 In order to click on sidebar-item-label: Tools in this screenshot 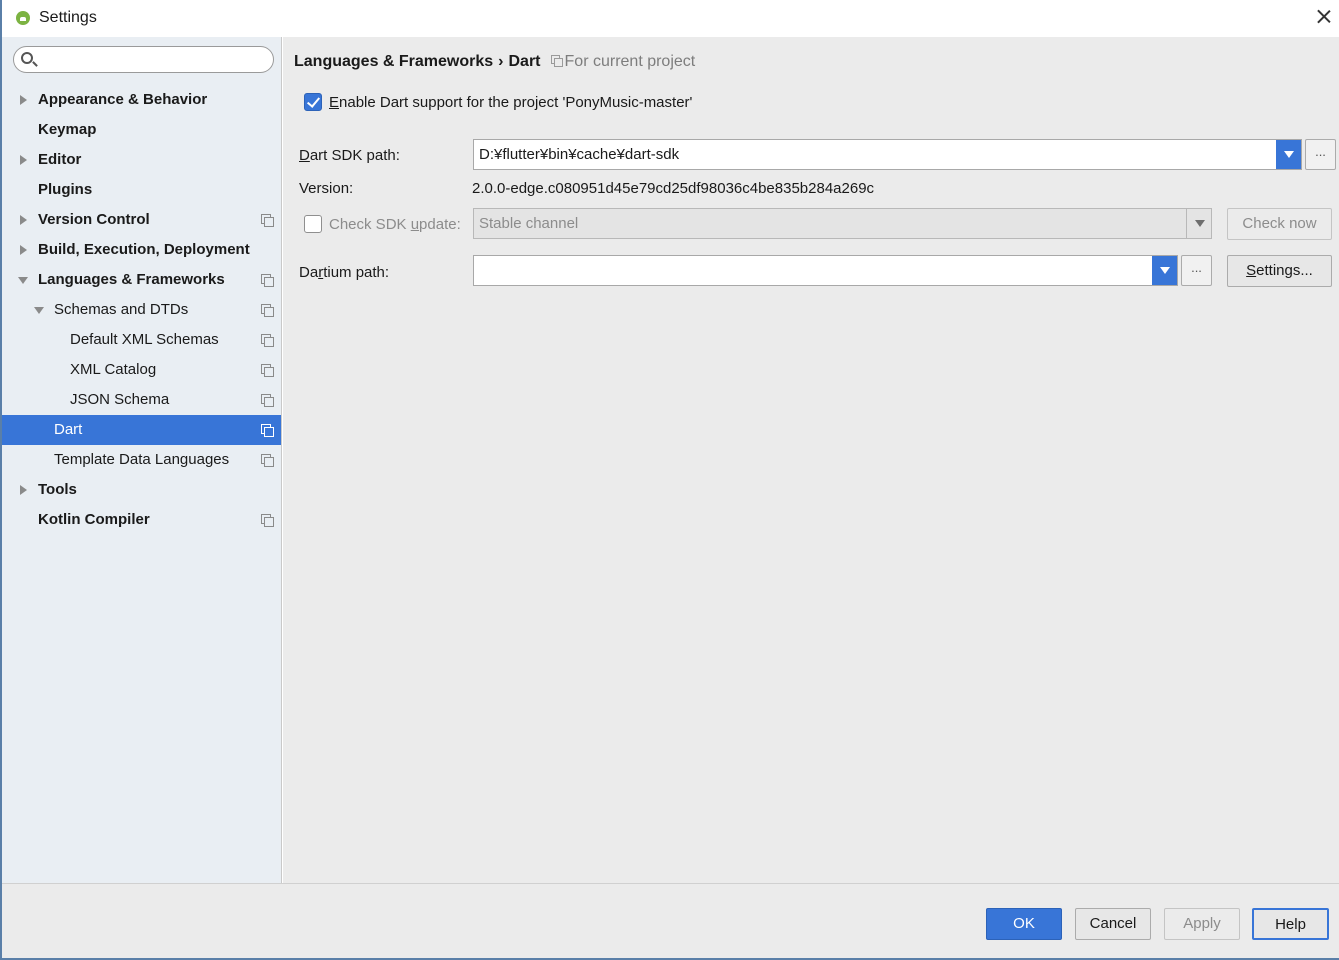, I will do `click(57, 489)`.